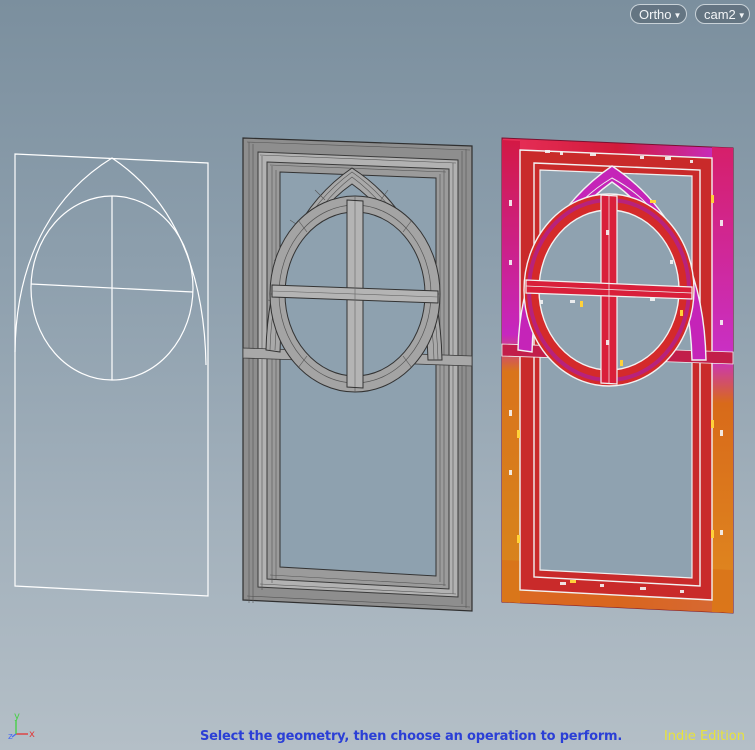 Image resolution: width=755 pixels, height=750 pixels. What do you see at coordinates (32, 734) in the screenshot?
I see `axis-x-label: x` at bounding box center [32, 734].